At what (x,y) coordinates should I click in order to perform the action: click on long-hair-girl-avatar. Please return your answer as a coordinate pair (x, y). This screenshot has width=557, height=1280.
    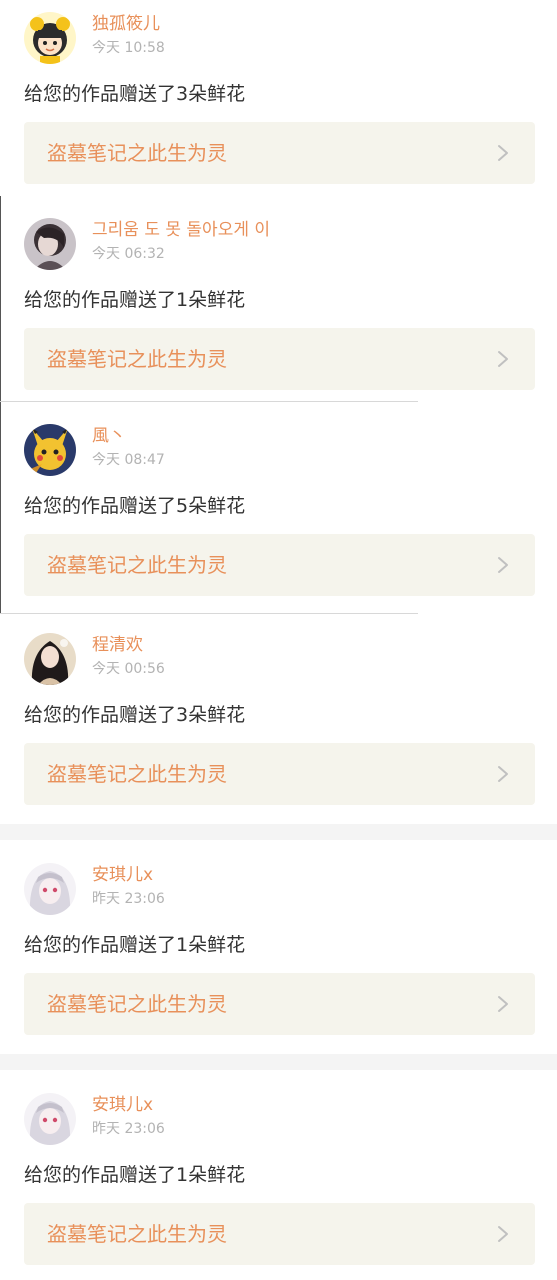
    Looking at the image, I should click on (50, 659).